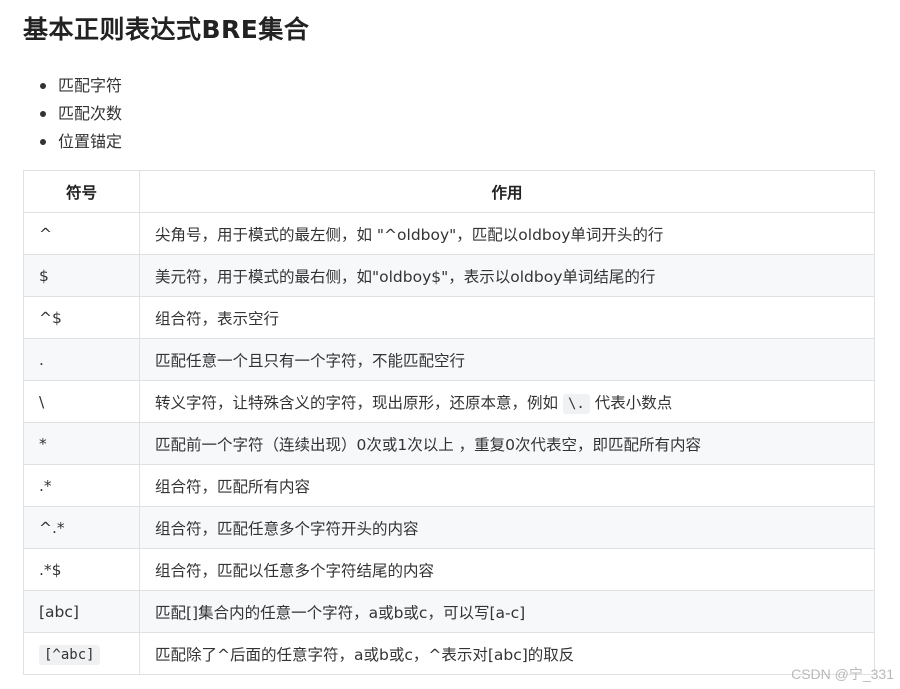 The width and height of the screenshot is (900, 689). What do you see at coordinates (507, 527) in the screenshot?
I see `description-cell: 组合符，匹配任意多个字符开头的内容` at bounding box center [507, 527].